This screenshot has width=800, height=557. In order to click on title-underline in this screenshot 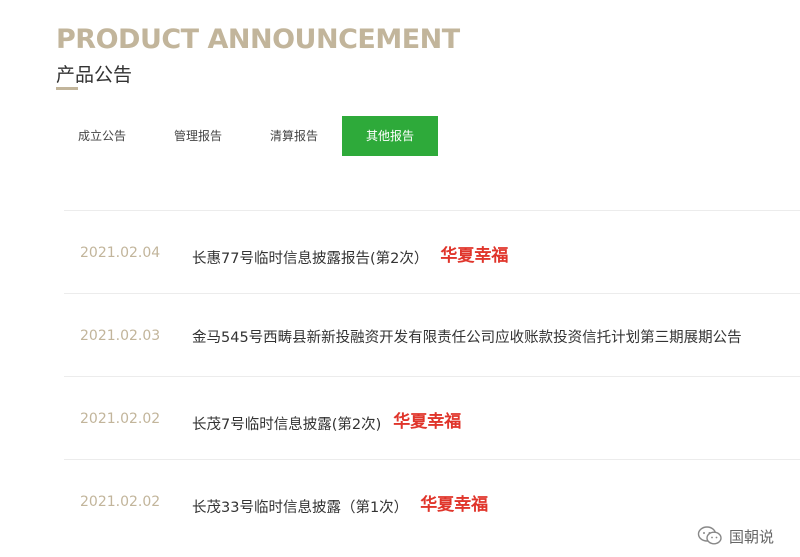, I will do `click(67, 88)`.